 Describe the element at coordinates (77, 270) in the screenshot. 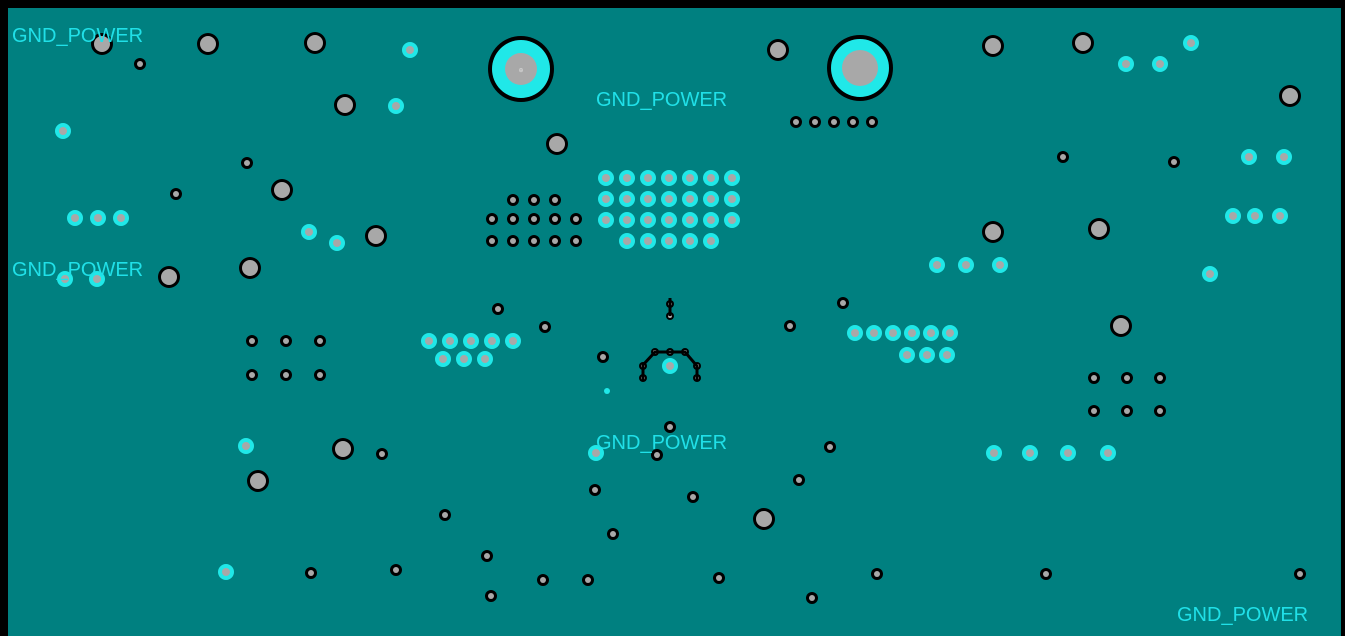

I see `net-label-mid-left: GND_POWER` at that location.